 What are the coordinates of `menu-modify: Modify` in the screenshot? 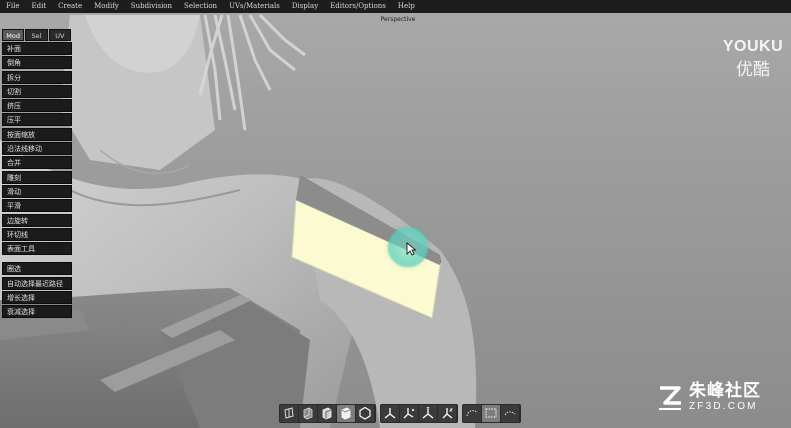 It's located at (106, 6).